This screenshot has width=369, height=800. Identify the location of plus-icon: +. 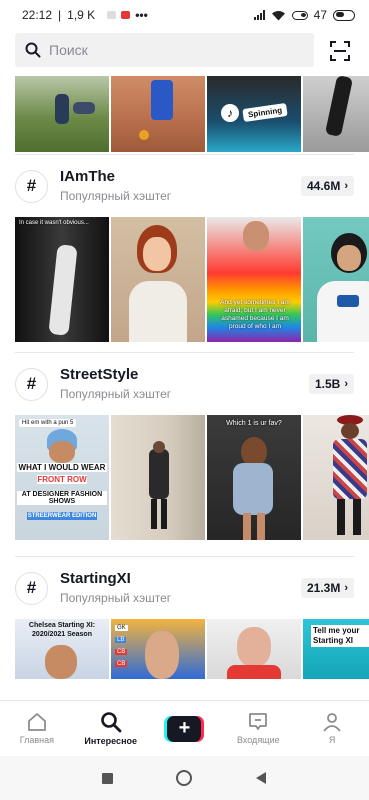
(184, 728).